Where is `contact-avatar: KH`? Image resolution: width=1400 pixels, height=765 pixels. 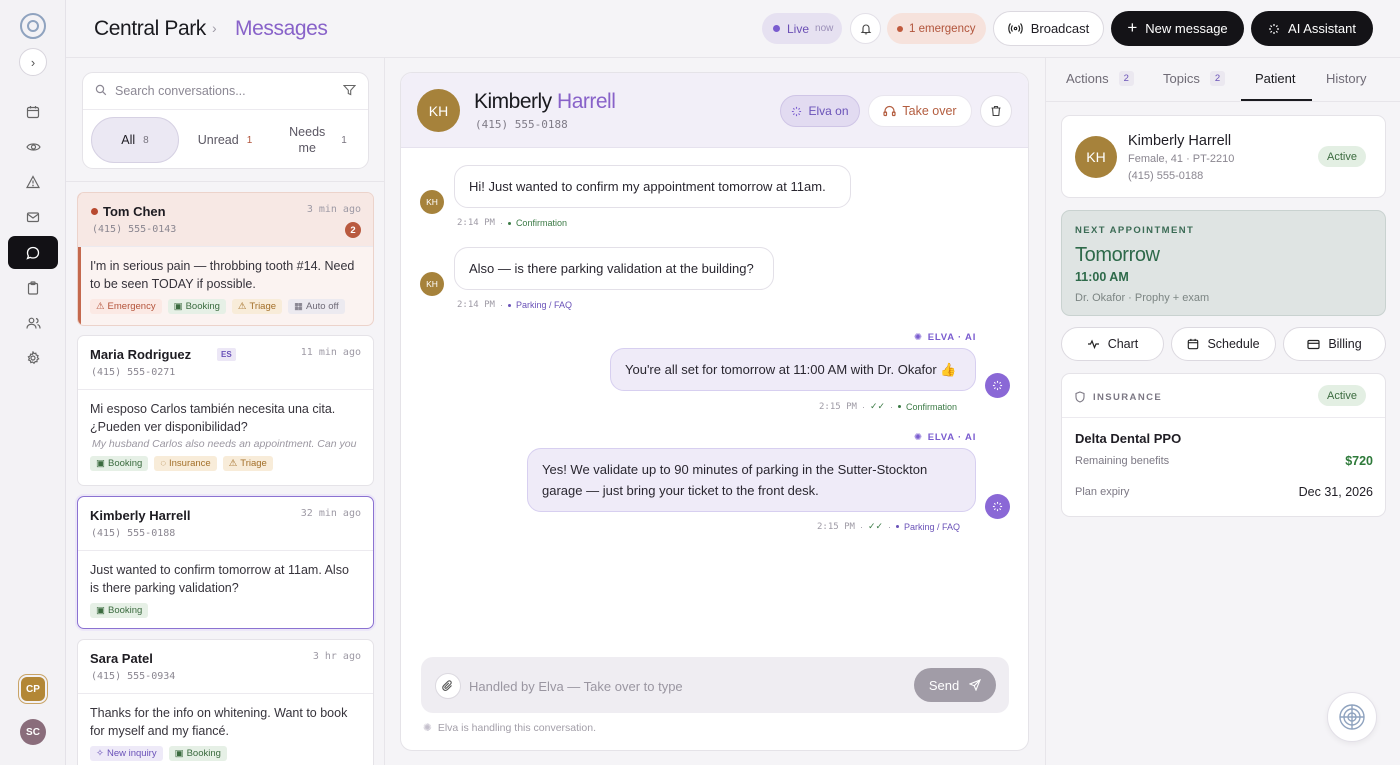 contact-avatar: KH is located at coordinates (432, 202).